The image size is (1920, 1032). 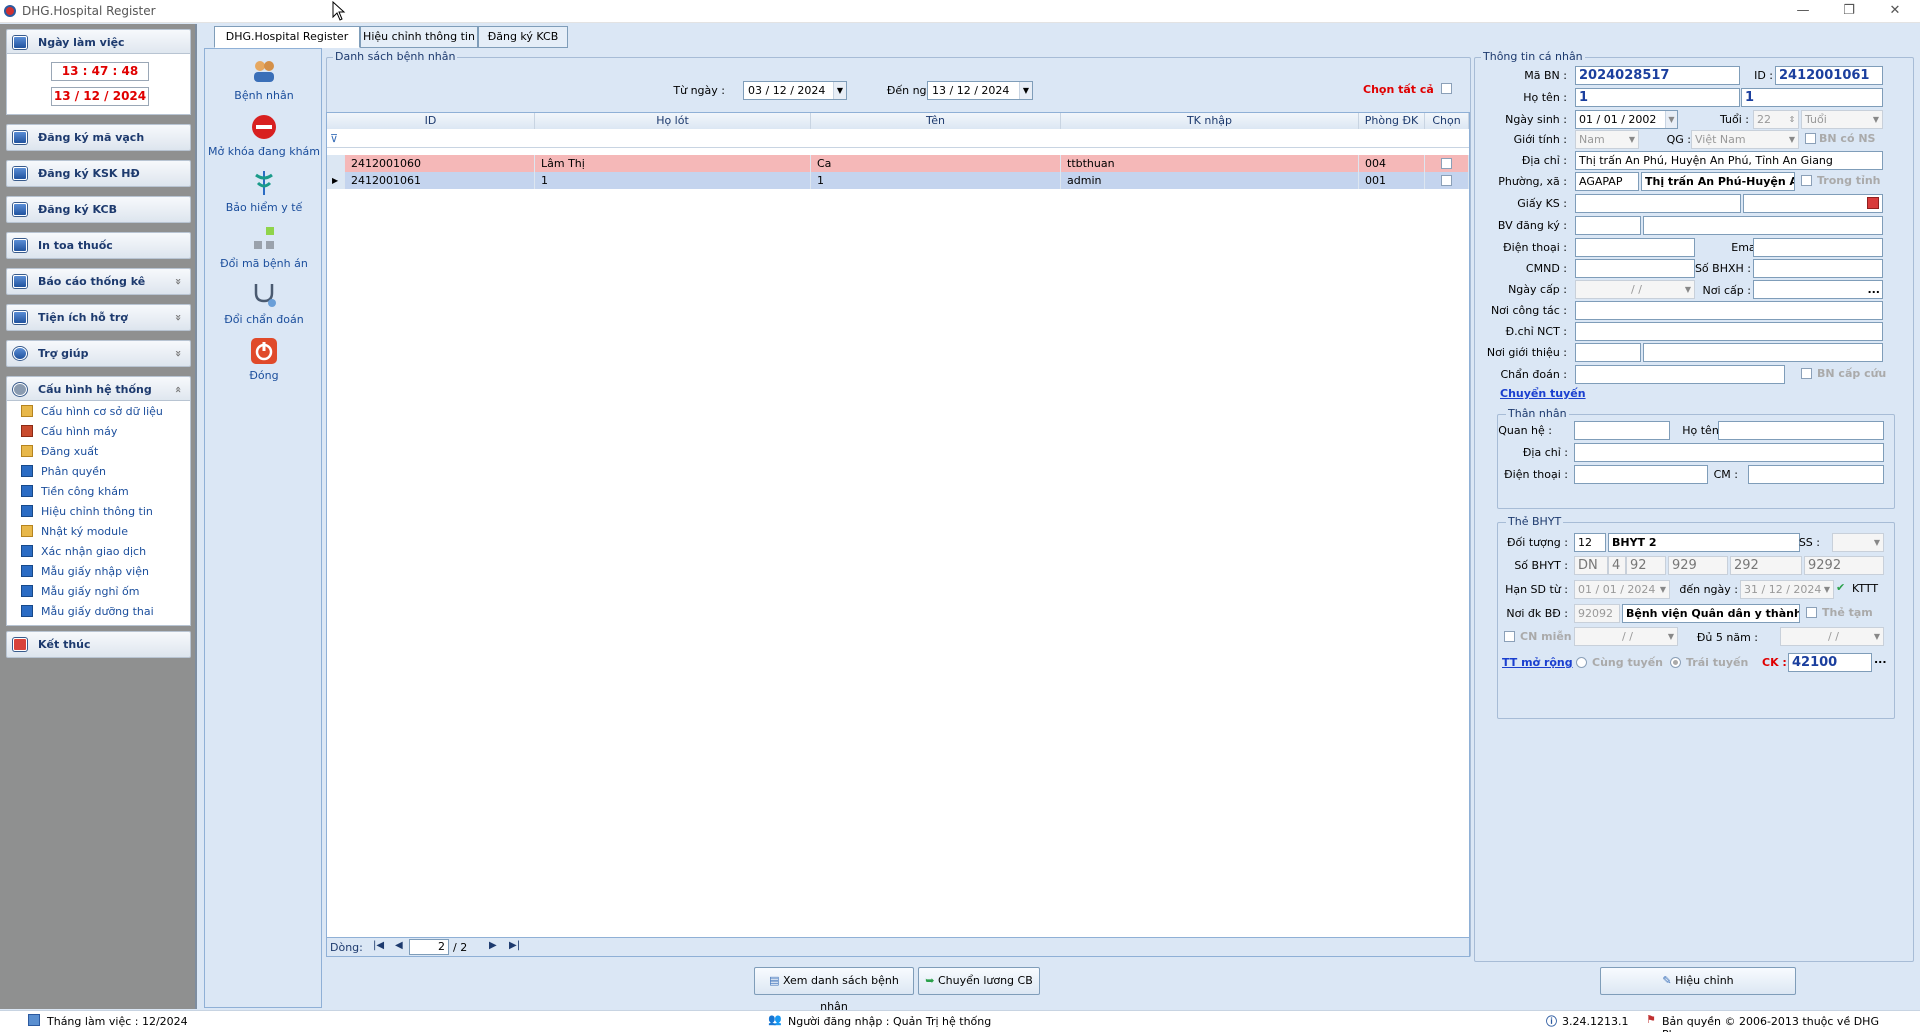 I want to click on tab-register-kcb: Đăng ký KCB, so click(x=523, y=37).